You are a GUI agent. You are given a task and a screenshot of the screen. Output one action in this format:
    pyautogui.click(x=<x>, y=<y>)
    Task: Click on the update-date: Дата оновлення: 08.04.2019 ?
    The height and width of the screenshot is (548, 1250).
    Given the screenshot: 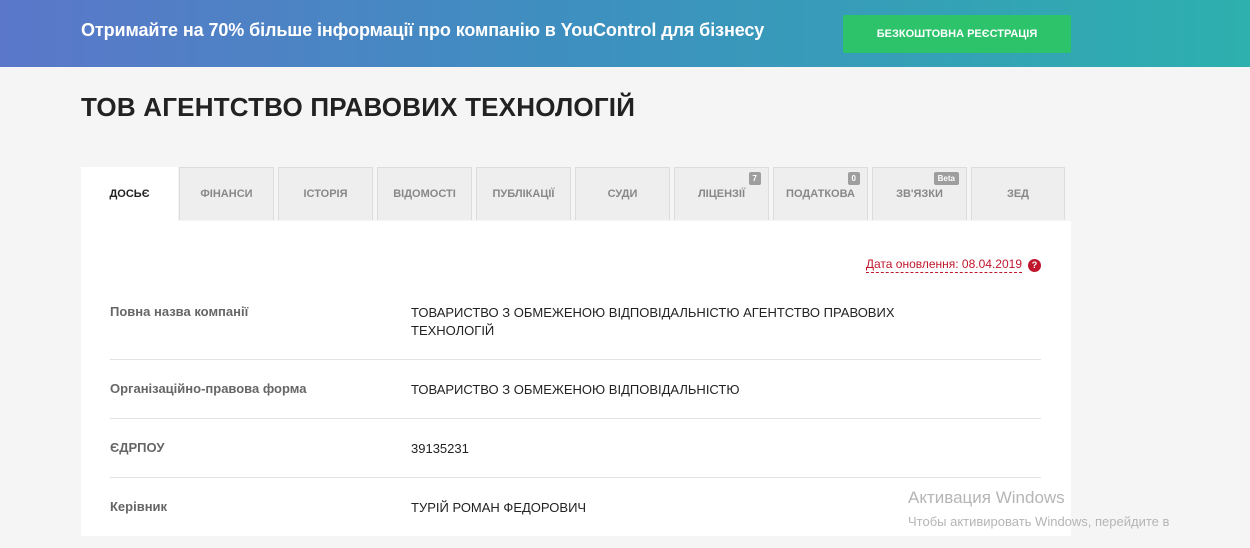 What is the action you would take?
    pyautogui.click(x=953, y=265)
    